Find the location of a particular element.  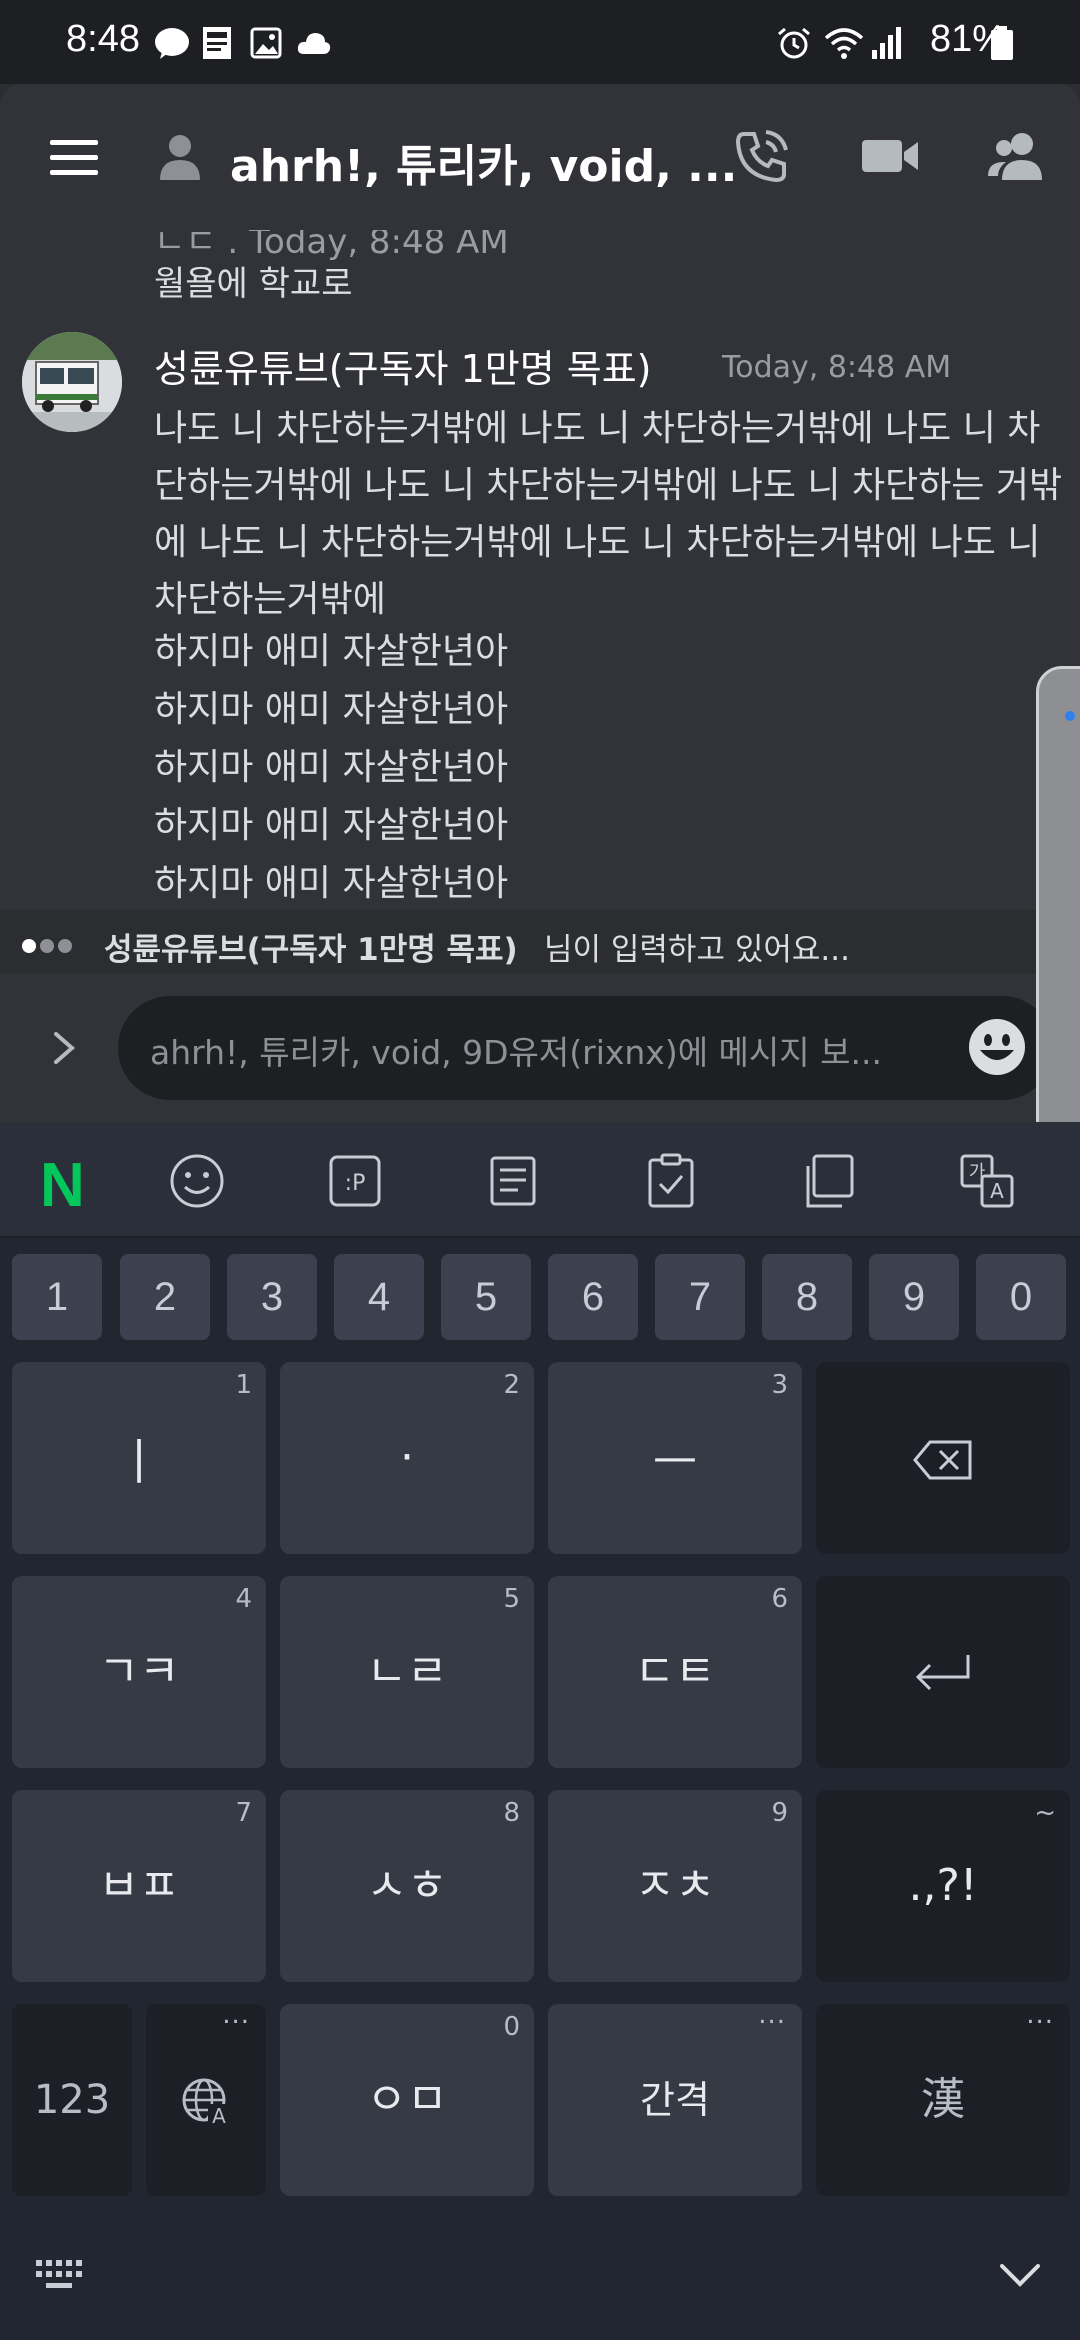

key-giyeok: ㄱㅋ 4 is located at coordinates (139, 1672).